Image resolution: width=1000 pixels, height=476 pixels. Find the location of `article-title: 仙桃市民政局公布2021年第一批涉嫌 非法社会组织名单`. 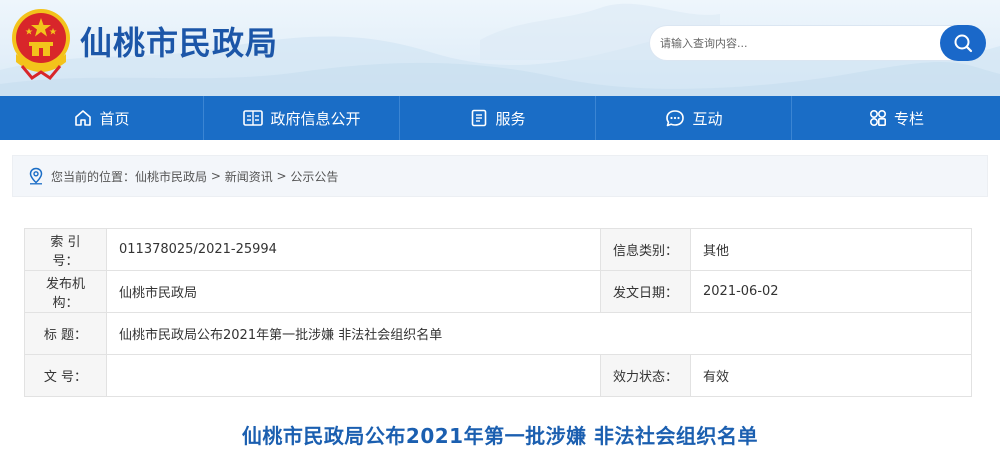

article-title: 仙桃市民政局公布2021年第一批涉嫌 非法社会组织名单 is located at coordinates (500, 436).